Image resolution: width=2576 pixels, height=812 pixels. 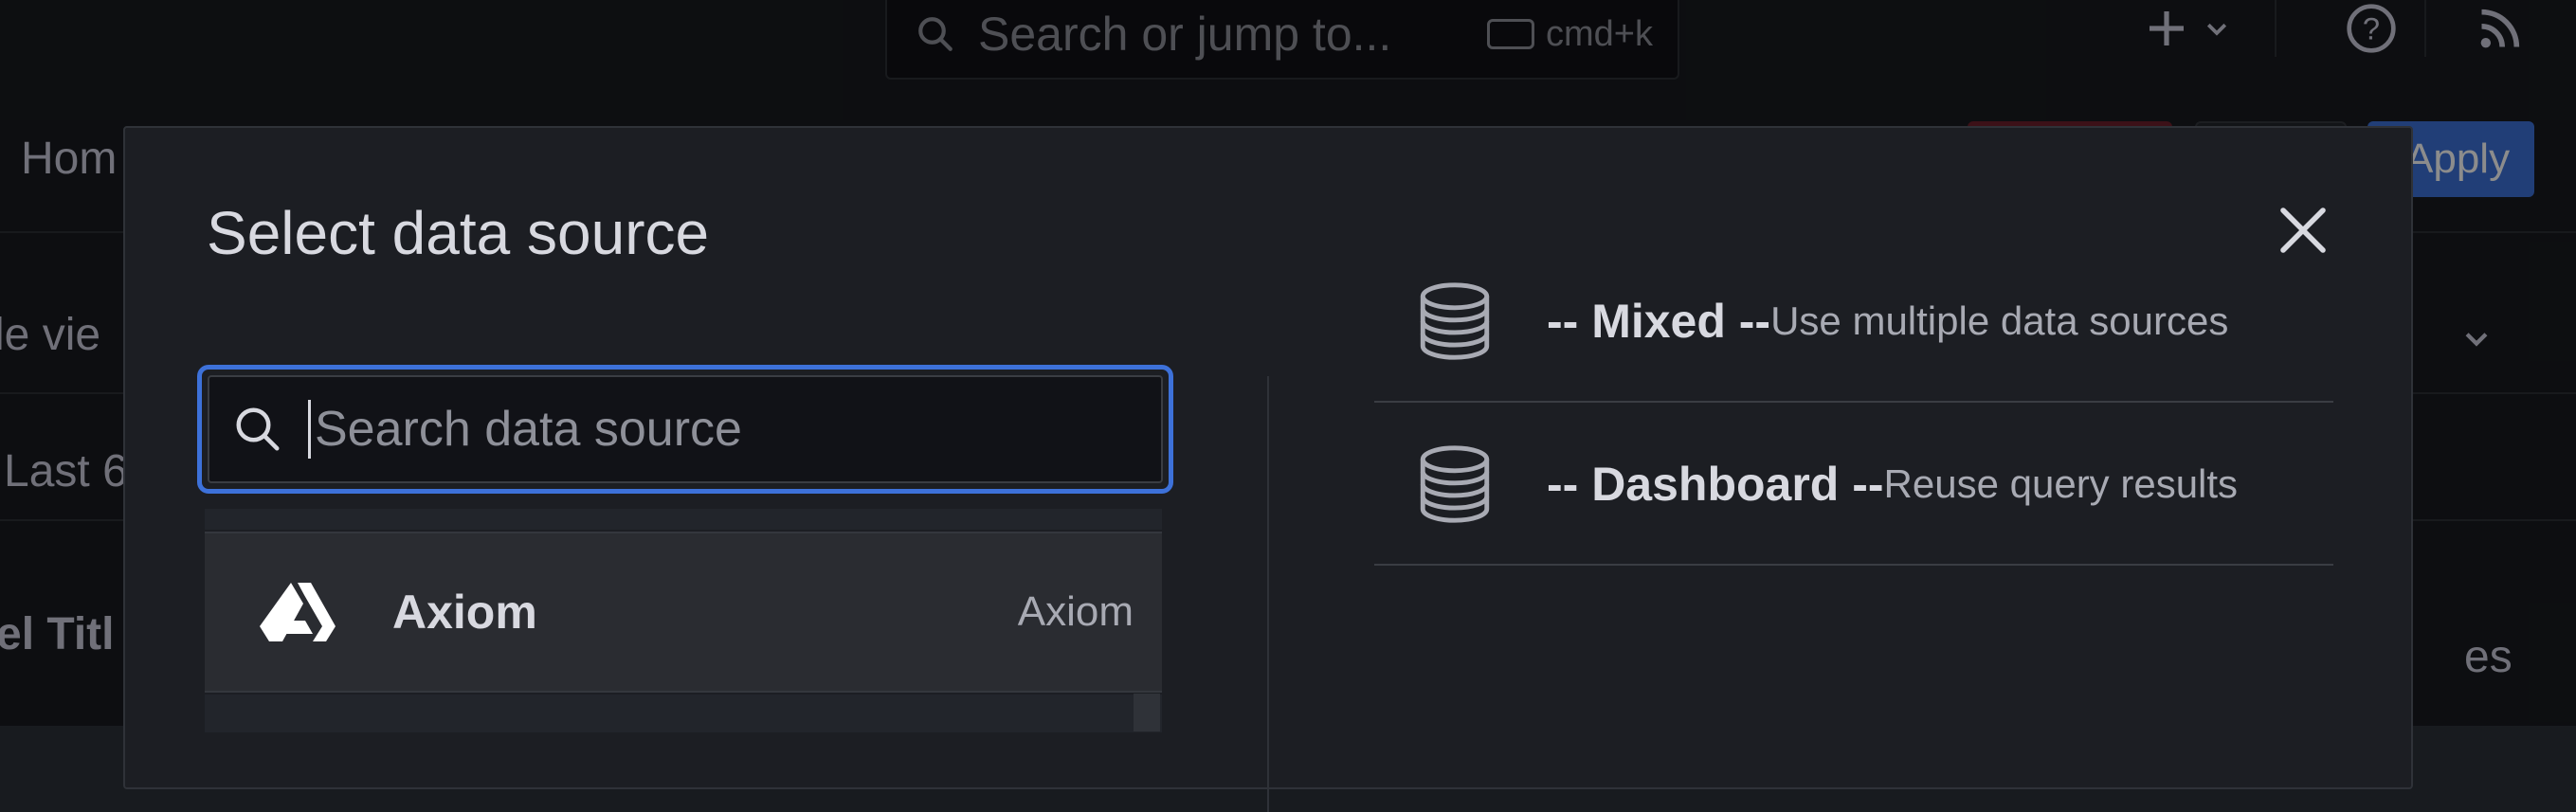 What do you see at coordinates (1075, 611) in the screenshot?
I see `data-source-type: Axiom` at bounding box center [1075, 611].